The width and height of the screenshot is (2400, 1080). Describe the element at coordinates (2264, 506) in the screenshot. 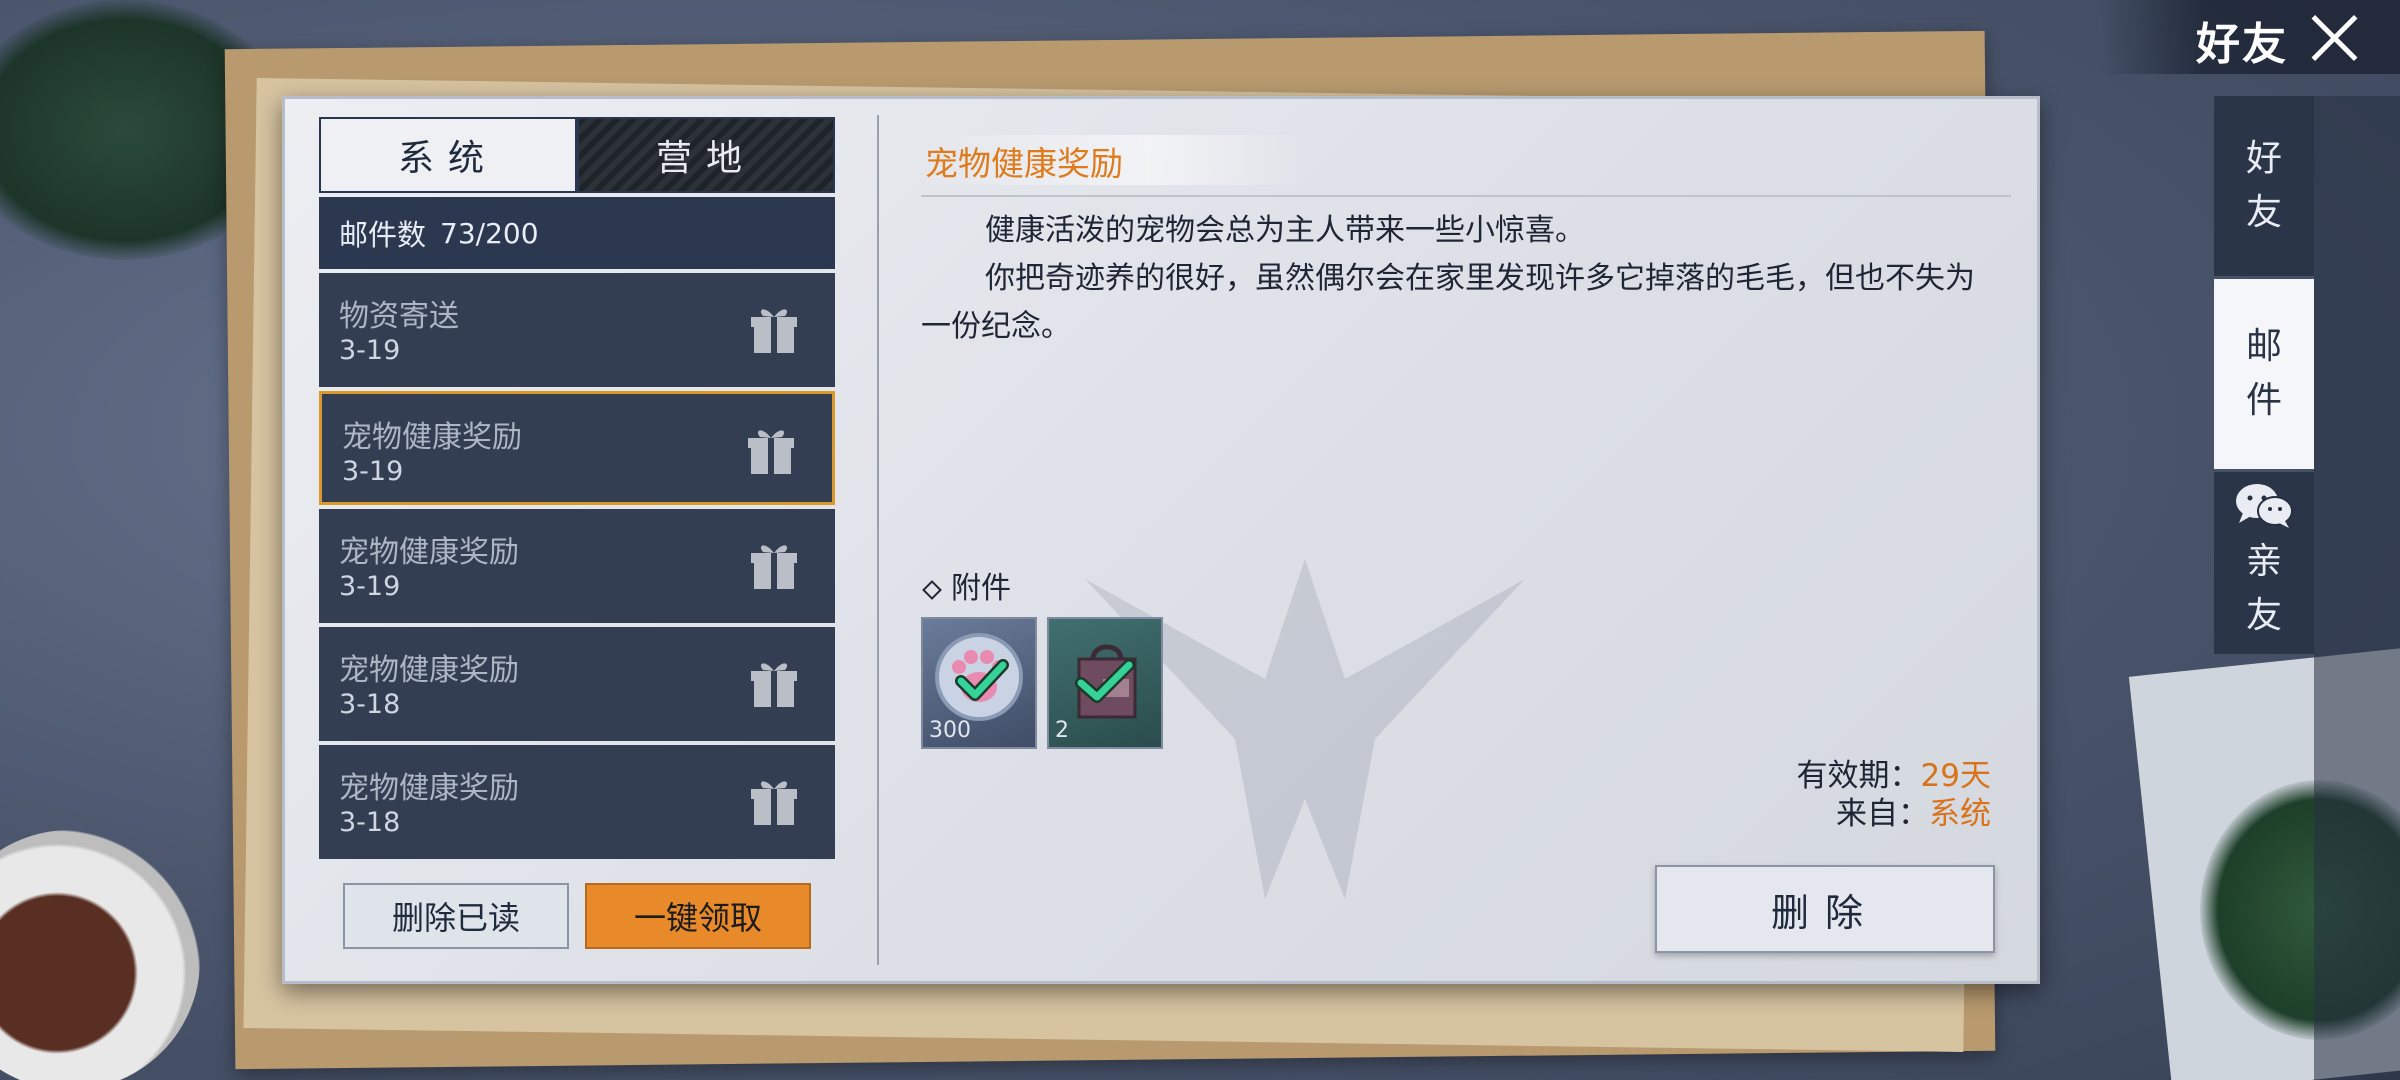

I see `wechat-icon` at that location.